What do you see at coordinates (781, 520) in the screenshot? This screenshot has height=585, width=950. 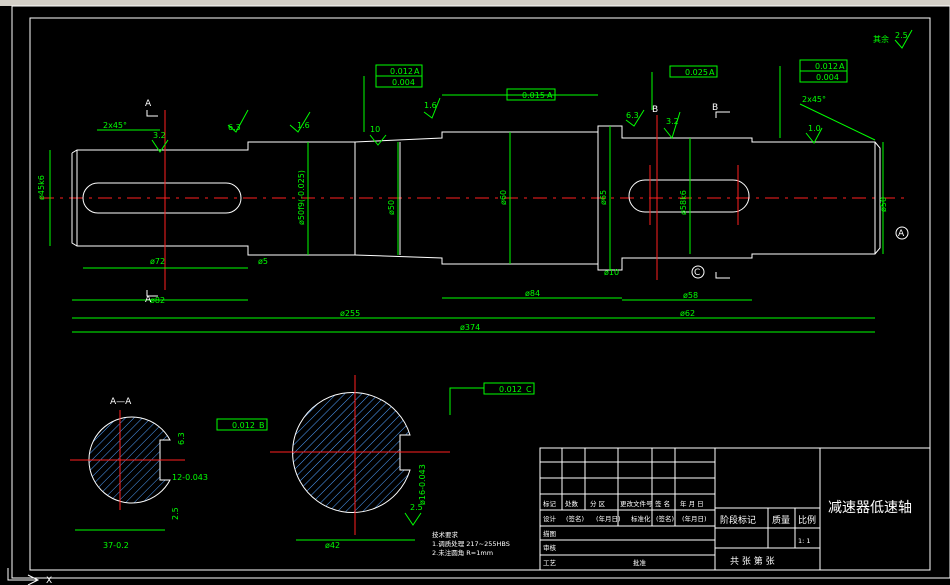 I see `svg-text: 质量` at bounding box center [781, 520].